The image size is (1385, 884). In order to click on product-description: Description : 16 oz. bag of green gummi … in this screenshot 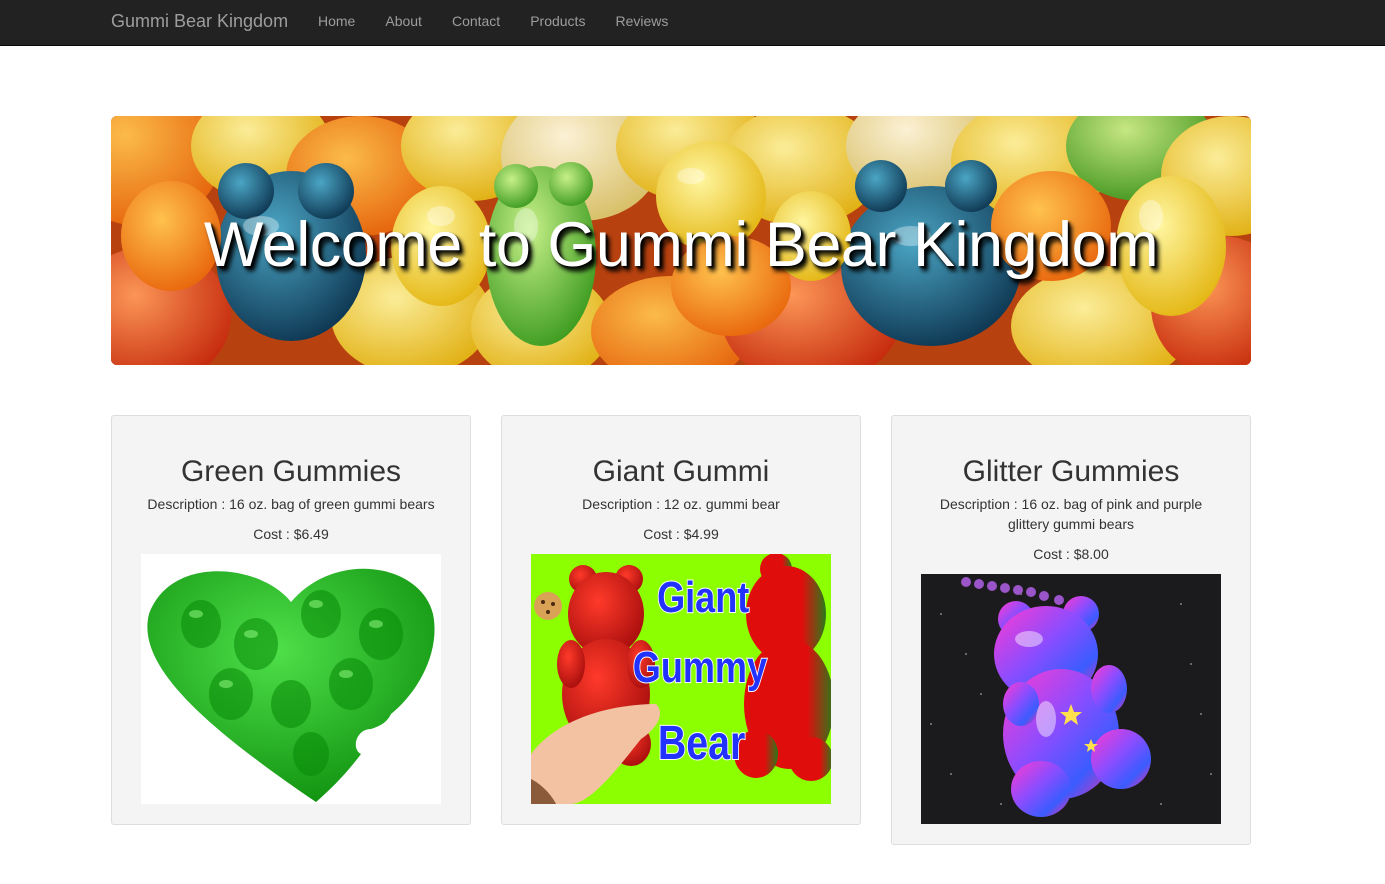, I will do `click(291, 504)`.